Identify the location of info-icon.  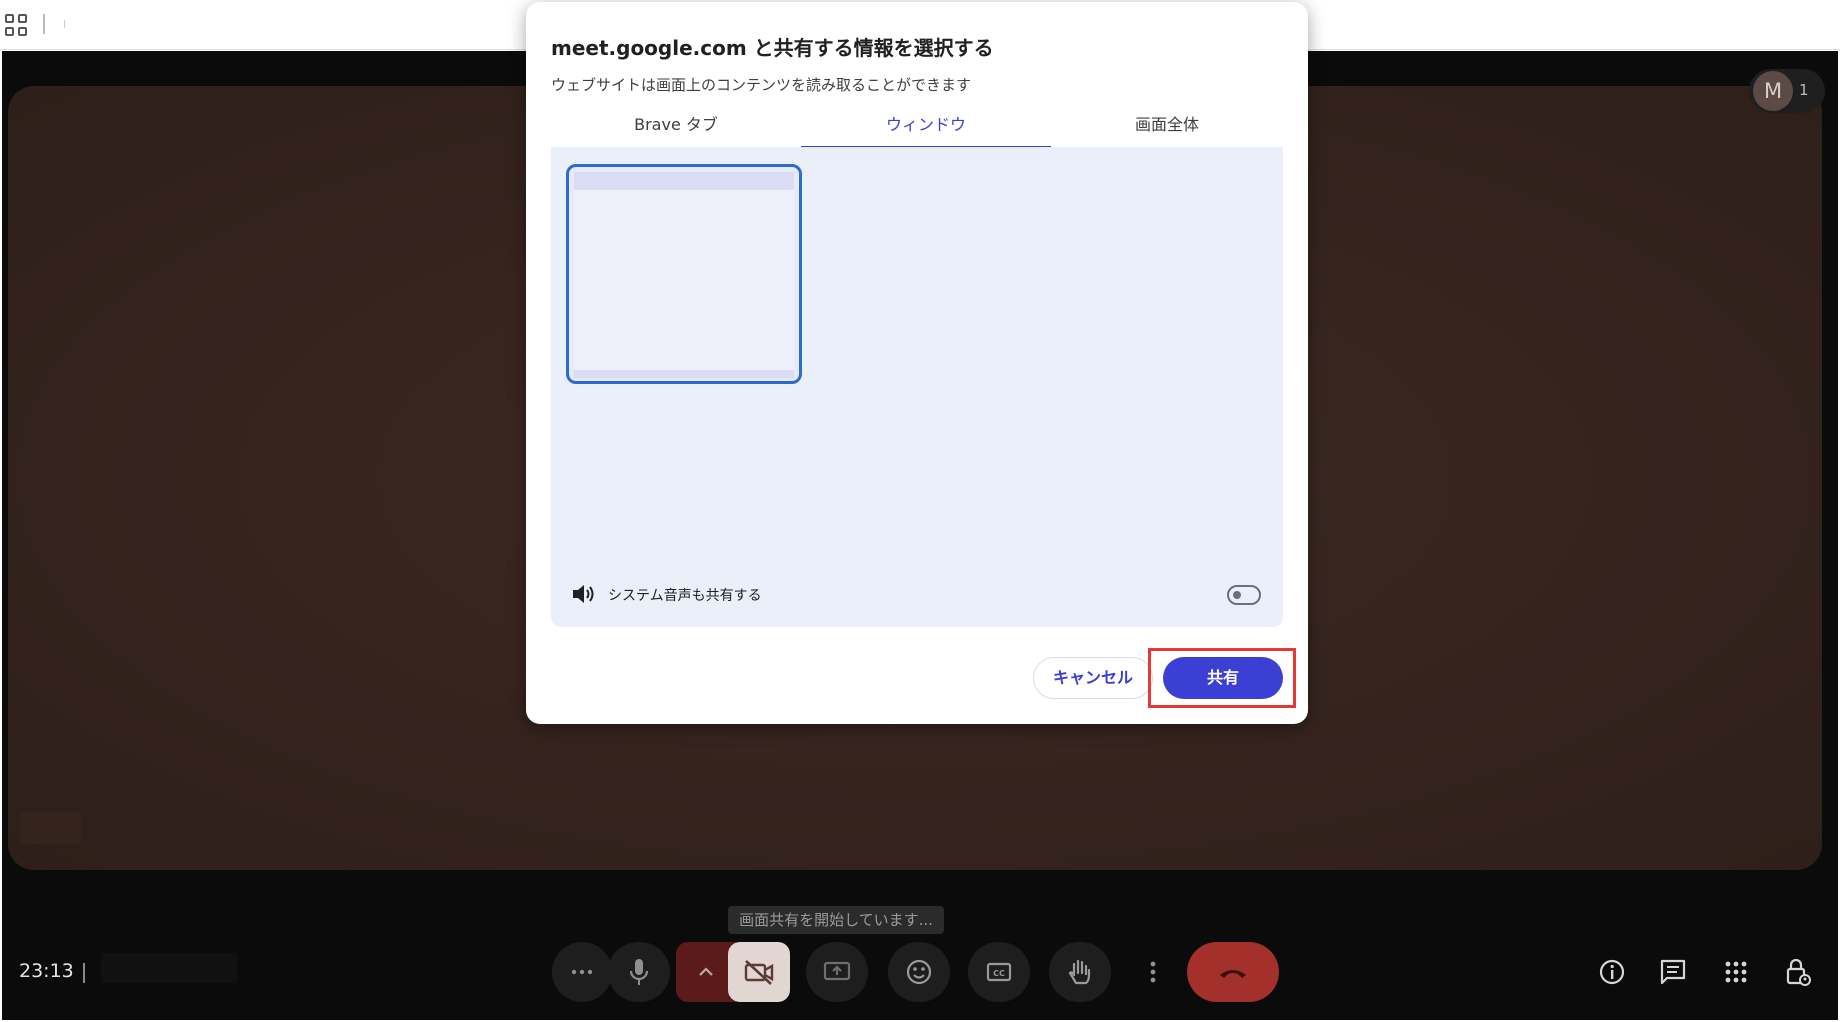
(1612, 972).